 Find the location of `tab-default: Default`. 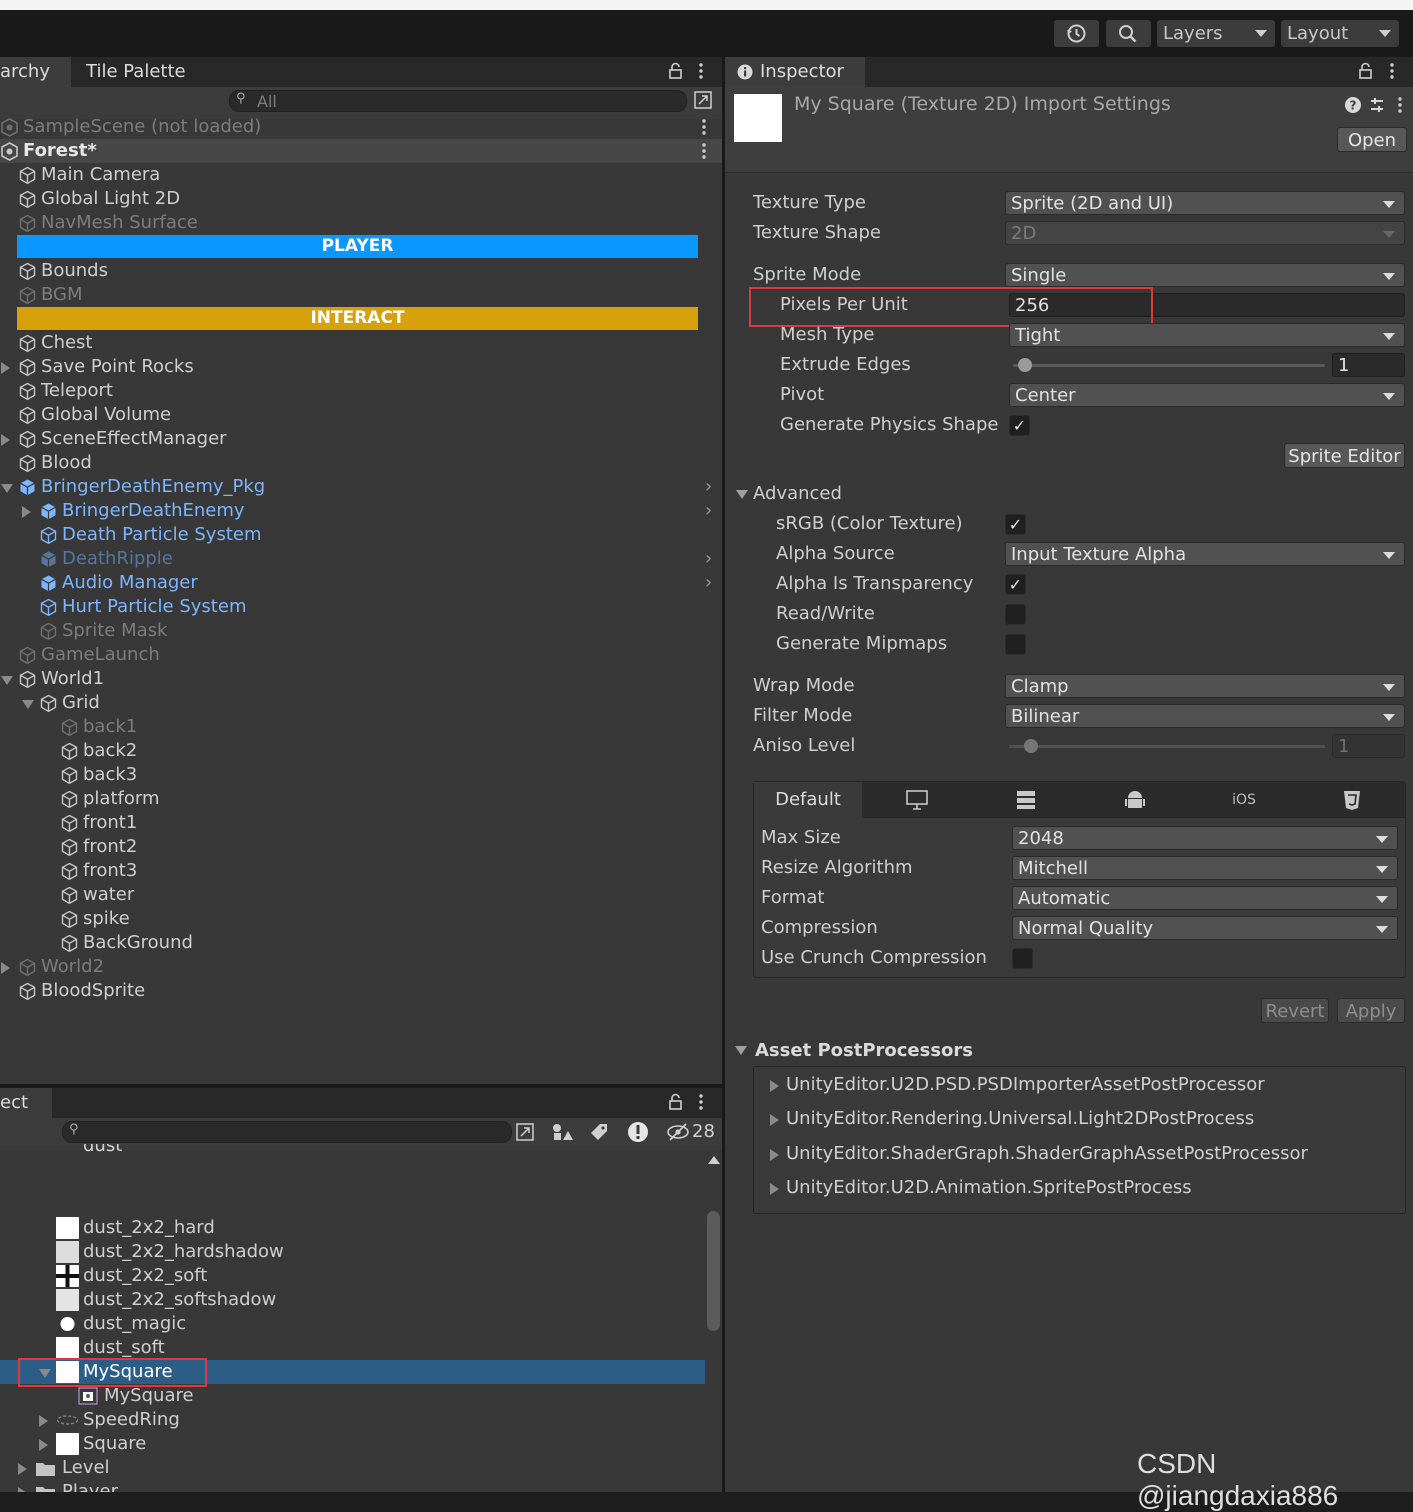

tab-default: Default is located at coordinates (808, 800).